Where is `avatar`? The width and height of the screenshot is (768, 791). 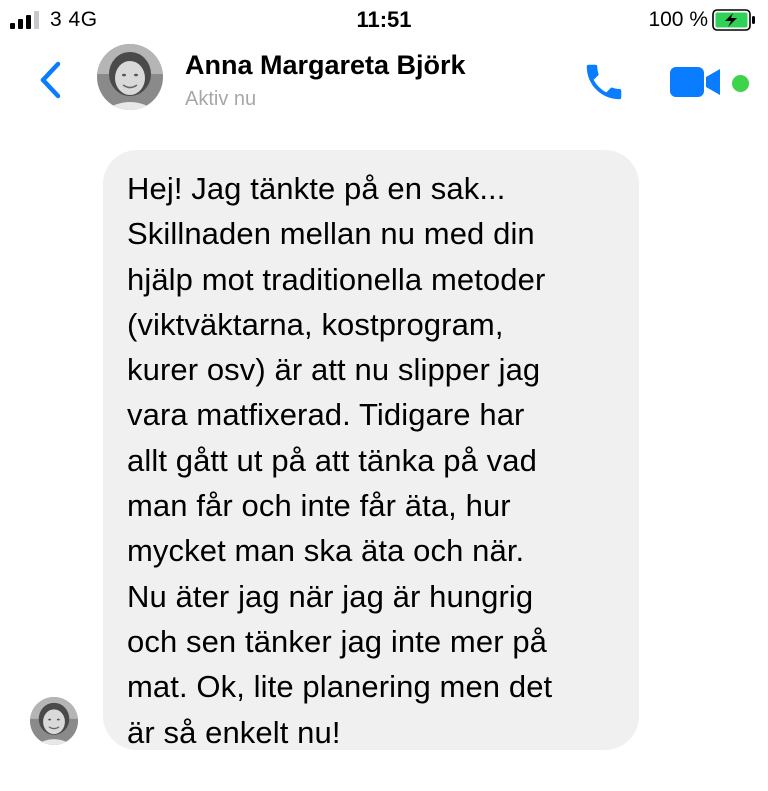
avatar is located at coordinates (130, 77).